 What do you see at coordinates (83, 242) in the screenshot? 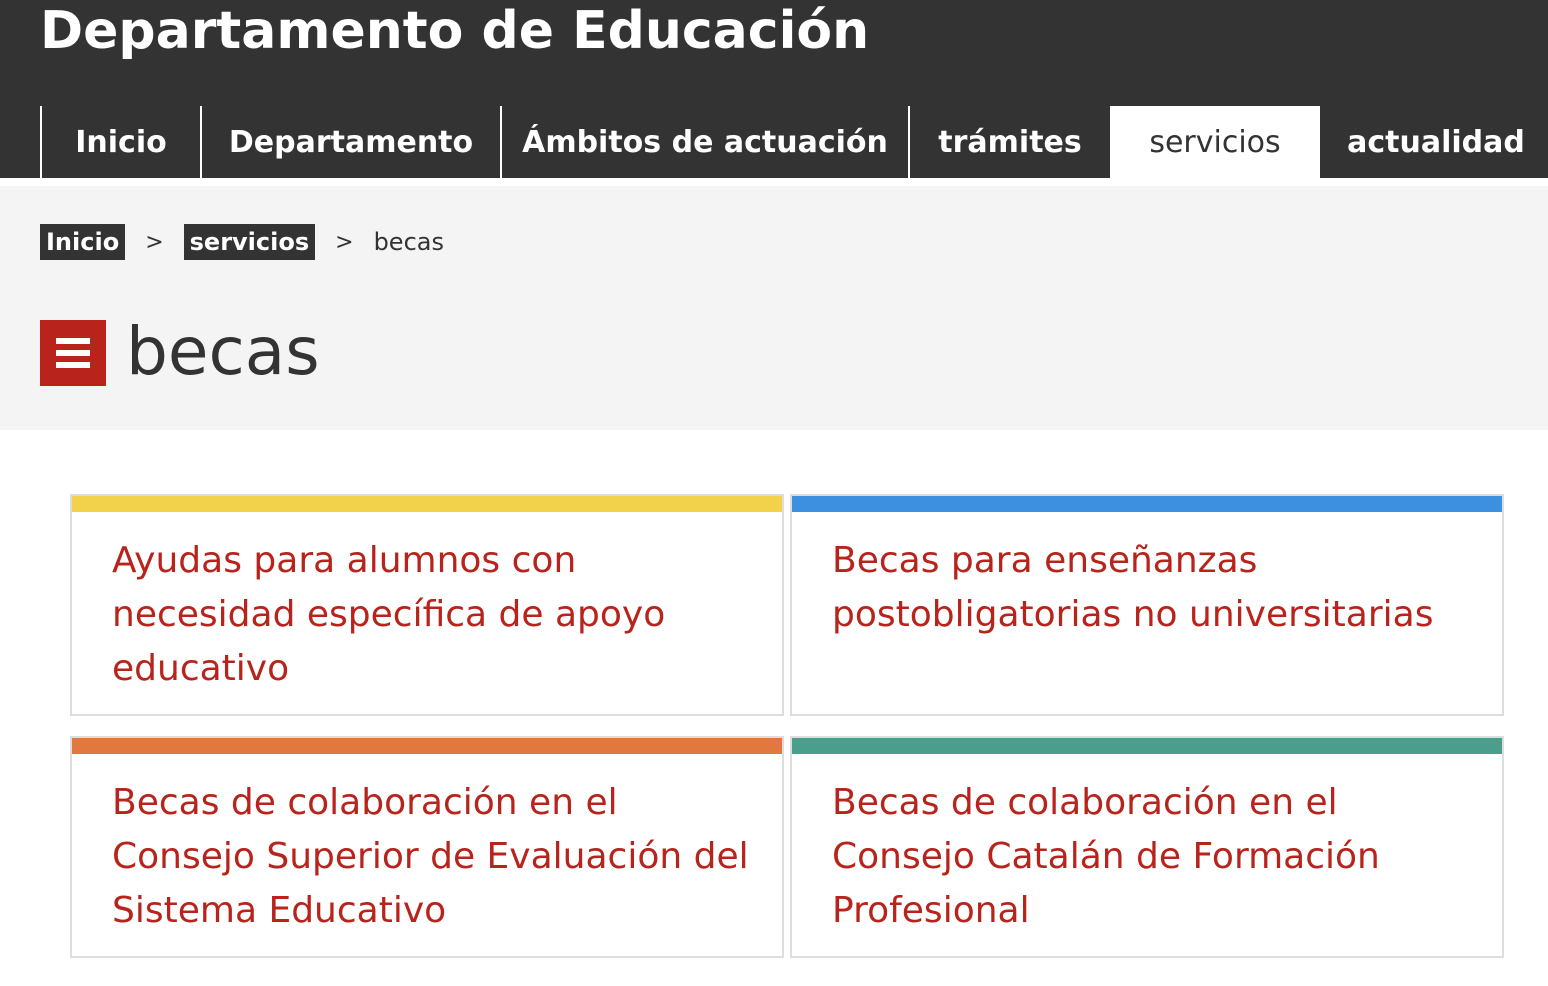
I see `breadcrumb-link-inicio: Inicio` at bounding box center [83, 242].